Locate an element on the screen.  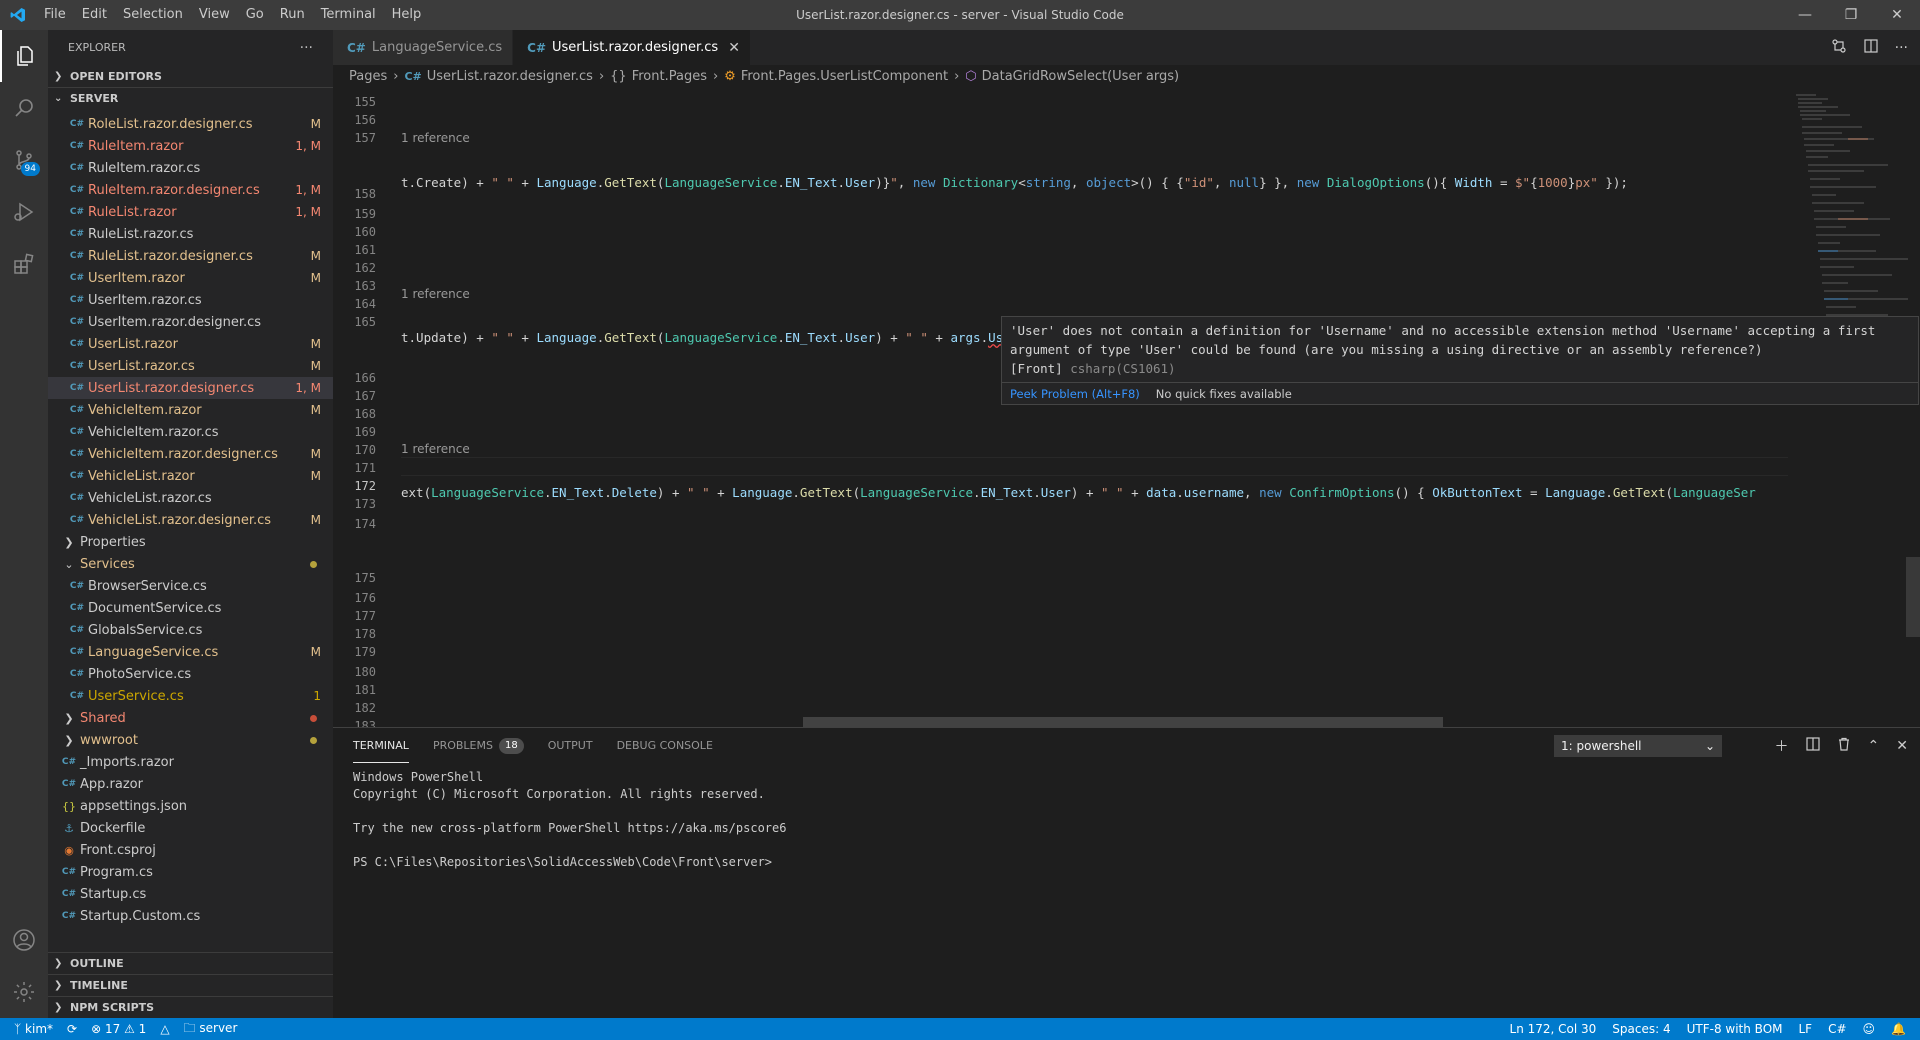
split-terminal-icon is located at coordinates (1812, 745).